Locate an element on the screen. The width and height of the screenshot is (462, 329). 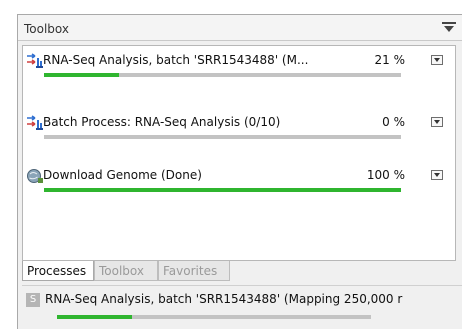
tab-processes: Processes is located at coordinates (58, 271).